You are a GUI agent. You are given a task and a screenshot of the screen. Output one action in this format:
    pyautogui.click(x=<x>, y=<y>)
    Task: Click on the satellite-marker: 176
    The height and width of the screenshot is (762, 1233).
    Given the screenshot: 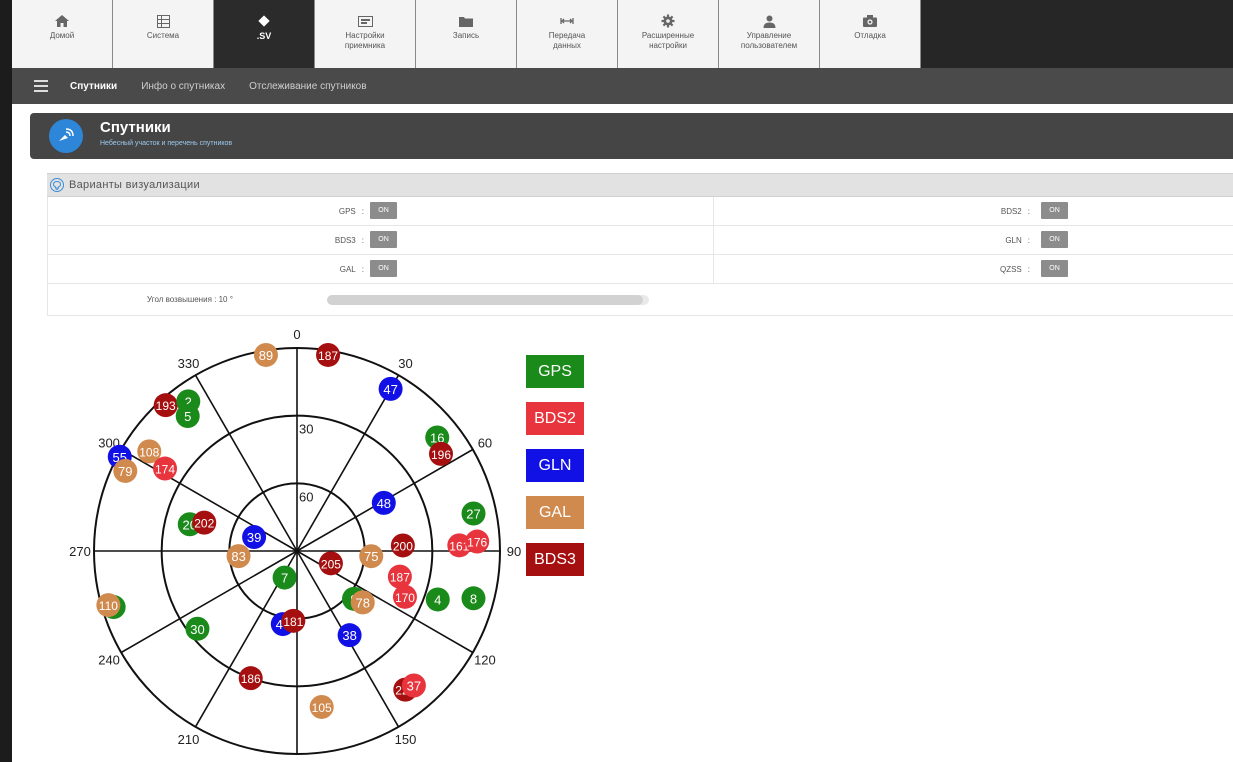 What is the action you would take?
    pyautogui.click(x=477, y=541)
    